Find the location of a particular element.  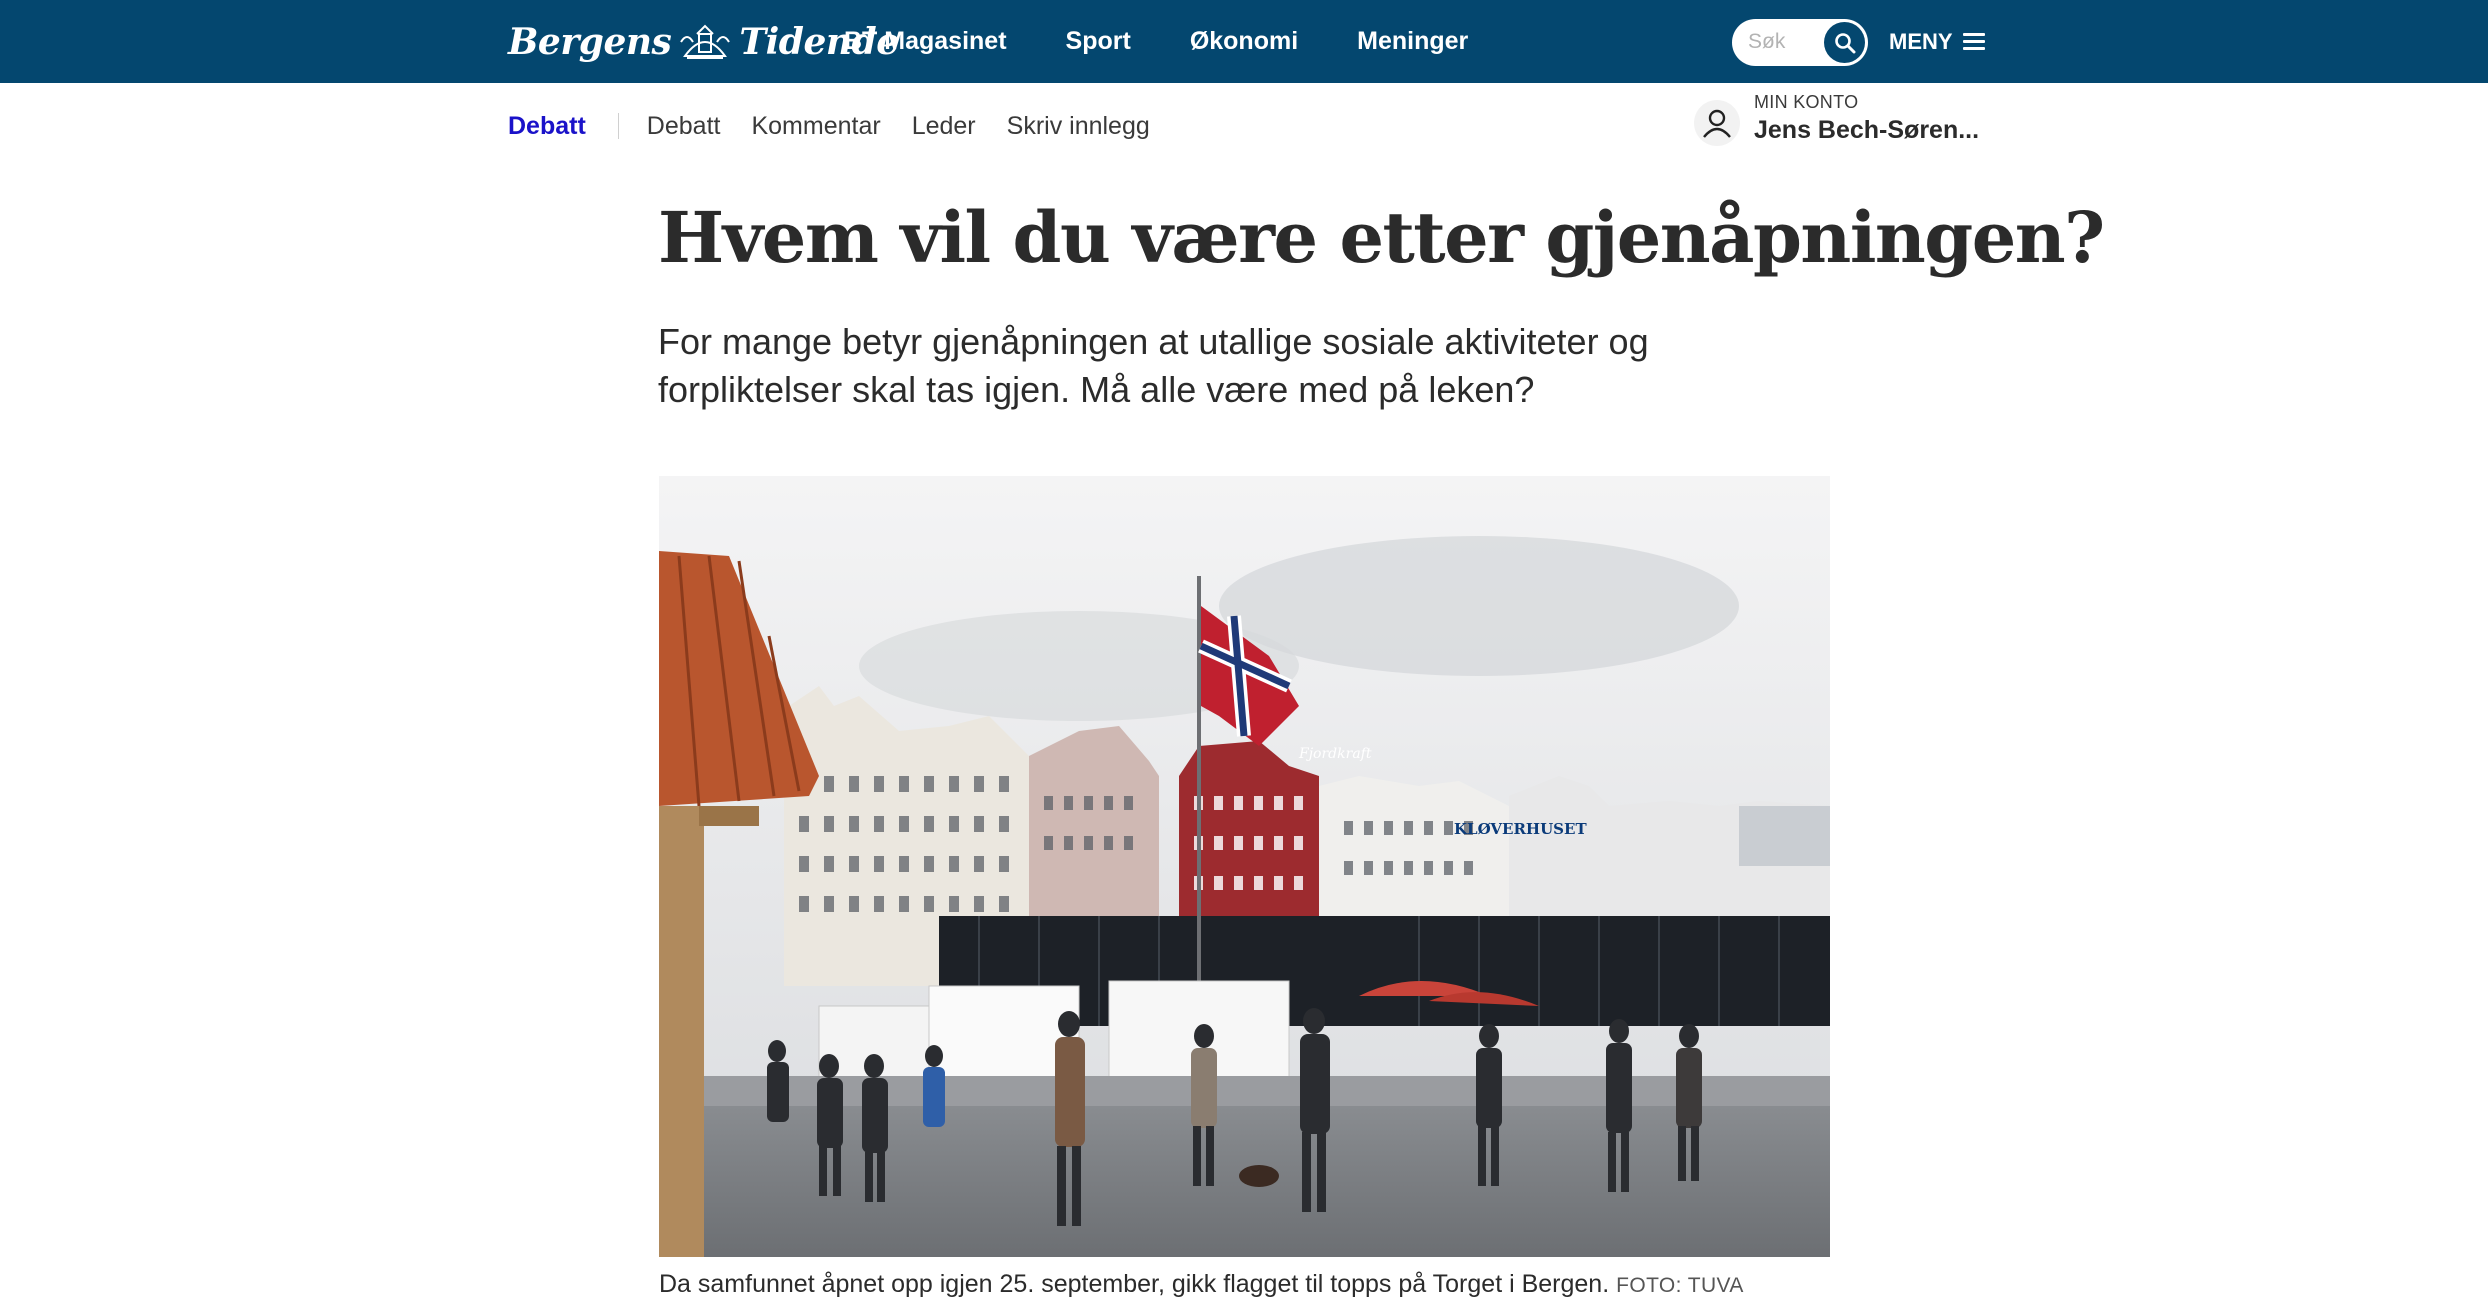

avatar is located at coordinates (1717, 123).